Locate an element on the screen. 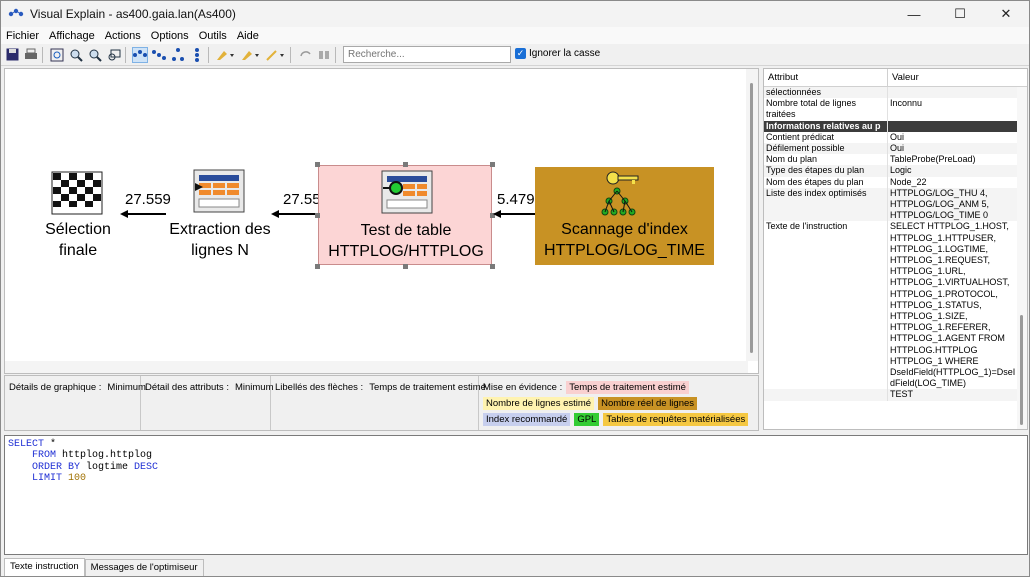 The image size is (1030, 577). attribute-row: Nombre total de lignes traitées Inconnu is located at coordinates (895, 109).